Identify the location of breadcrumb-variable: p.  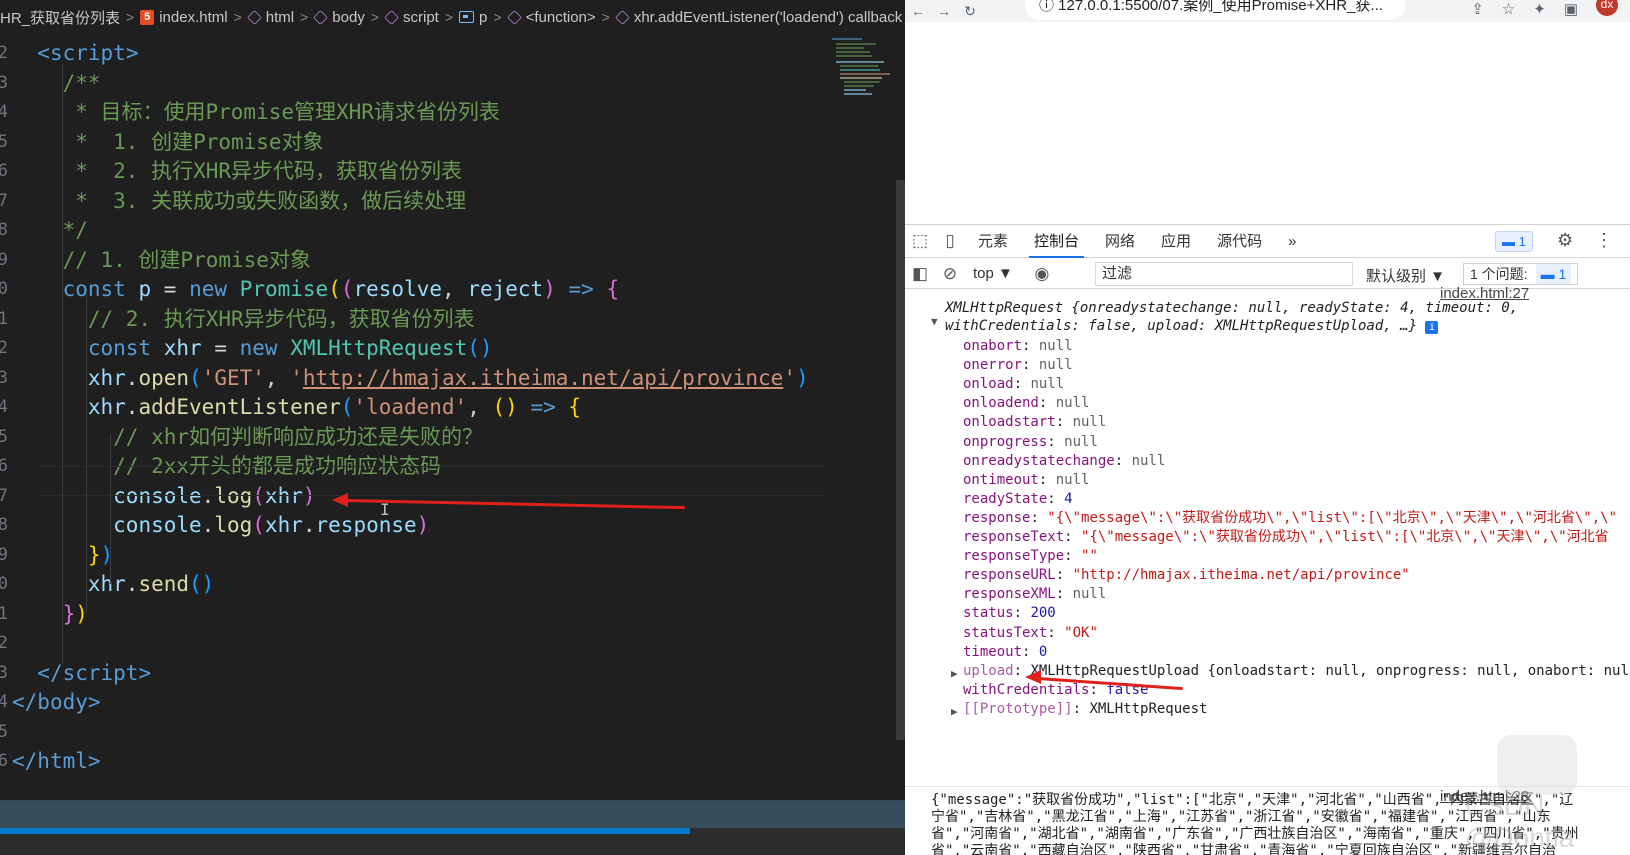
(473, 17).